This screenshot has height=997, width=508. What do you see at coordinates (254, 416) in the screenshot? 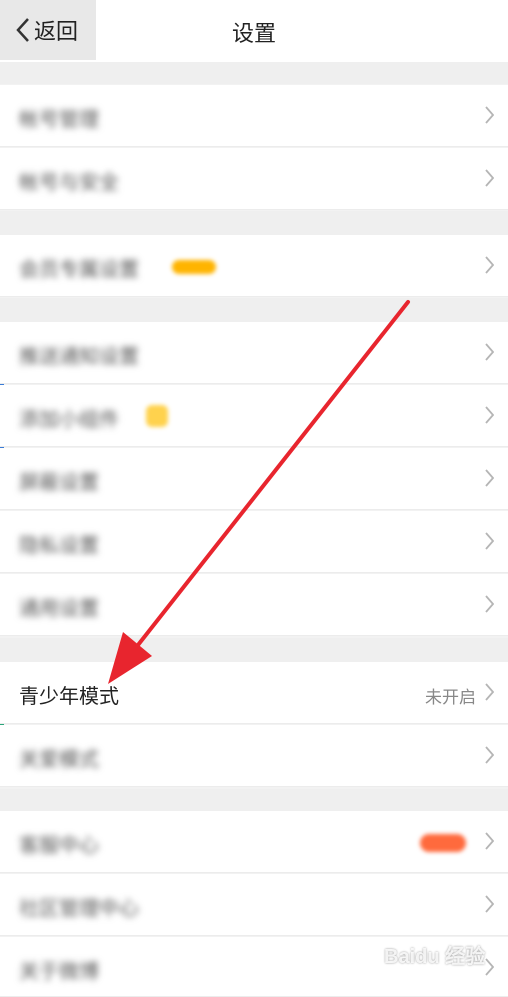
I see `settings-row-add-widget: 添加小组件` at bounding box center [254, 416].